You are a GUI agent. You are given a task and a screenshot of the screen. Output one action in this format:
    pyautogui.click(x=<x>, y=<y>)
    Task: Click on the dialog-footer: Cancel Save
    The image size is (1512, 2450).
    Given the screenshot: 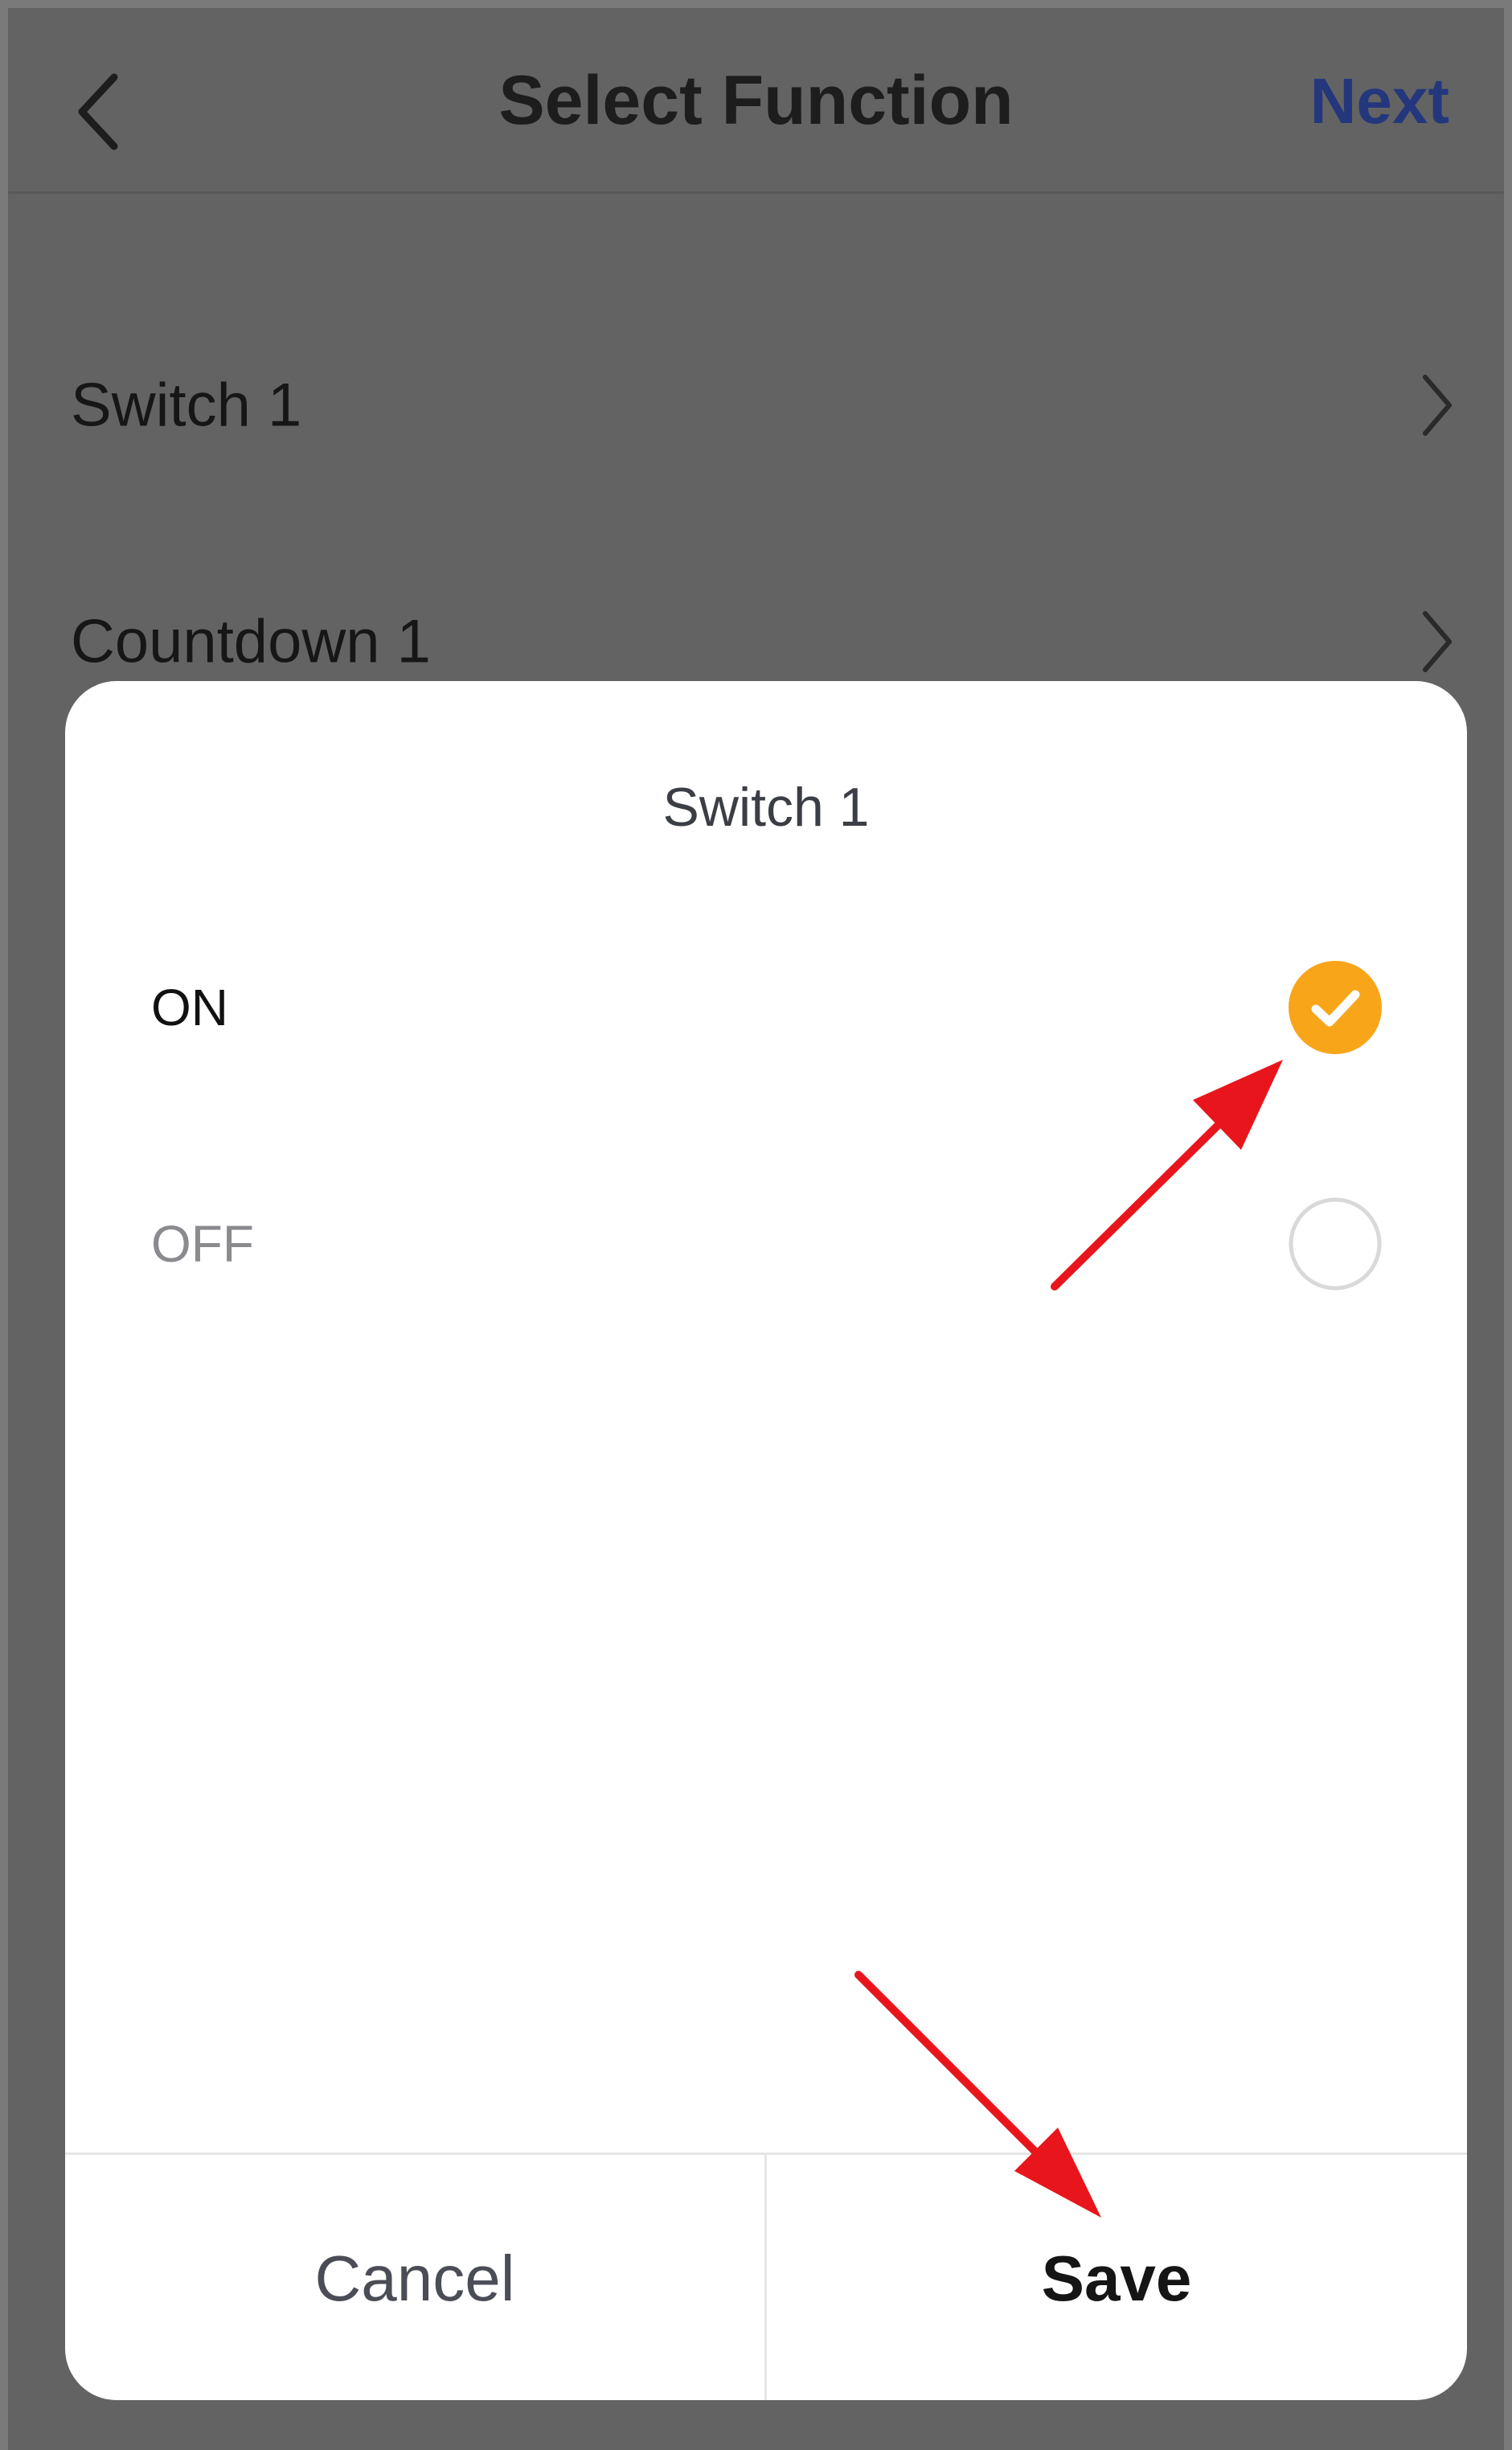 What is the action you would take?
    pyautogui.click(x=766, y=2276)
    